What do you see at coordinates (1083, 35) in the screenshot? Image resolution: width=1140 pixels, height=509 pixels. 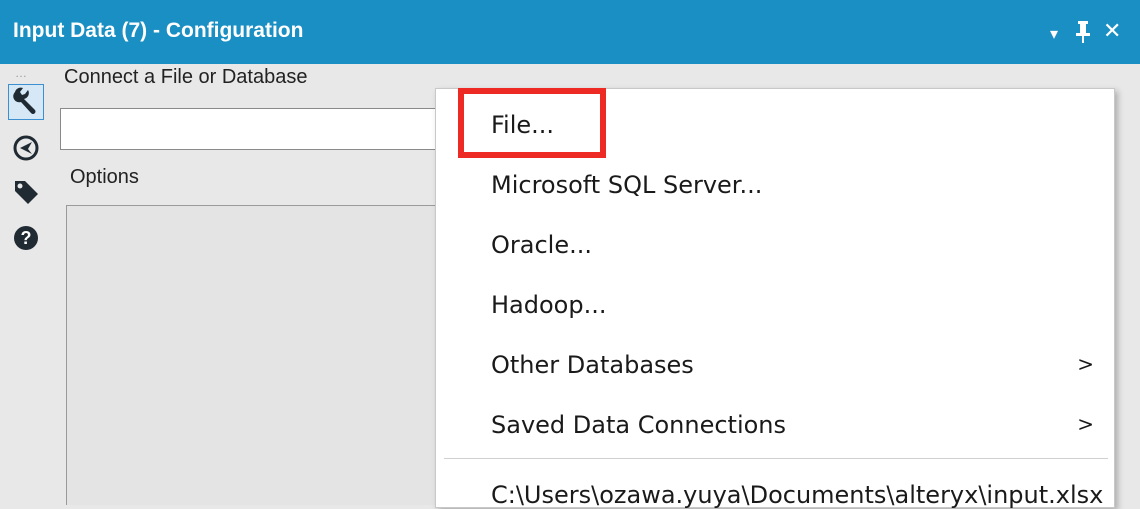 I see `pin-icon` at bounding box center [1083, 35].